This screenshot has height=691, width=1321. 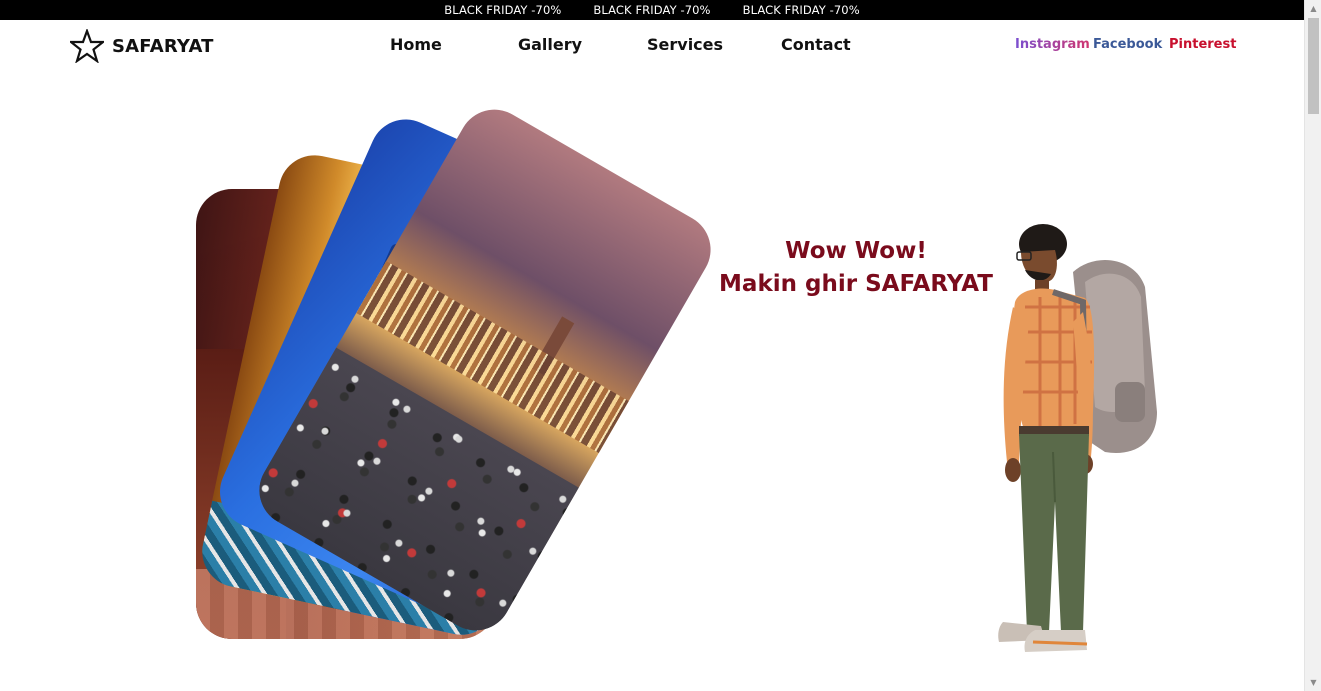 I want to click on social-instagram: Instagram, so click(x=1052, y=44).